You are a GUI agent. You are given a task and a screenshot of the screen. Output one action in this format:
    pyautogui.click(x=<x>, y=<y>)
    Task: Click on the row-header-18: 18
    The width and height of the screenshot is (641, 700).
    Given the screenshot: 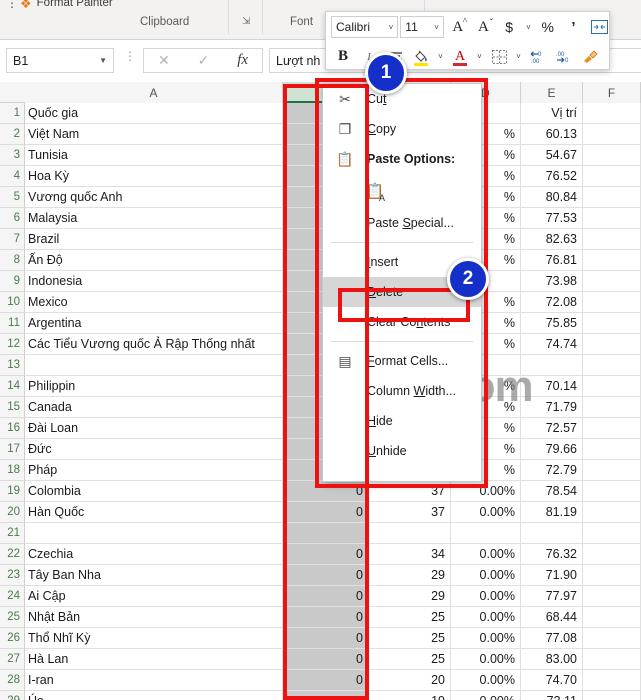 What is the action you would take?
    pyautogui.click(x=12, y=470)
    